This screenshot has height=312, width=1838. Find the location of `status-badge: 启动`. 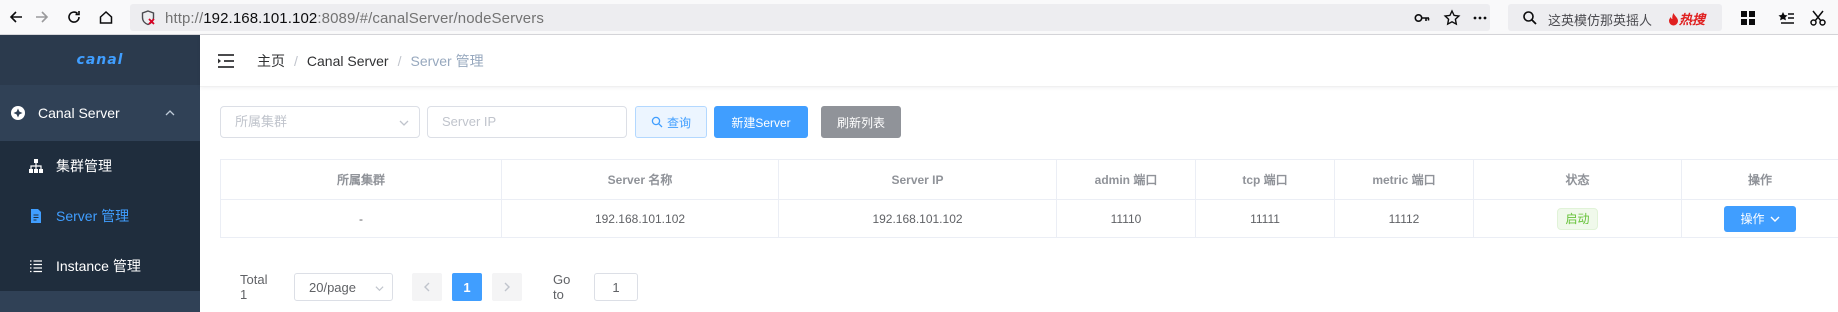

status-badge: 启动 is located at coordinates (1577, 218).